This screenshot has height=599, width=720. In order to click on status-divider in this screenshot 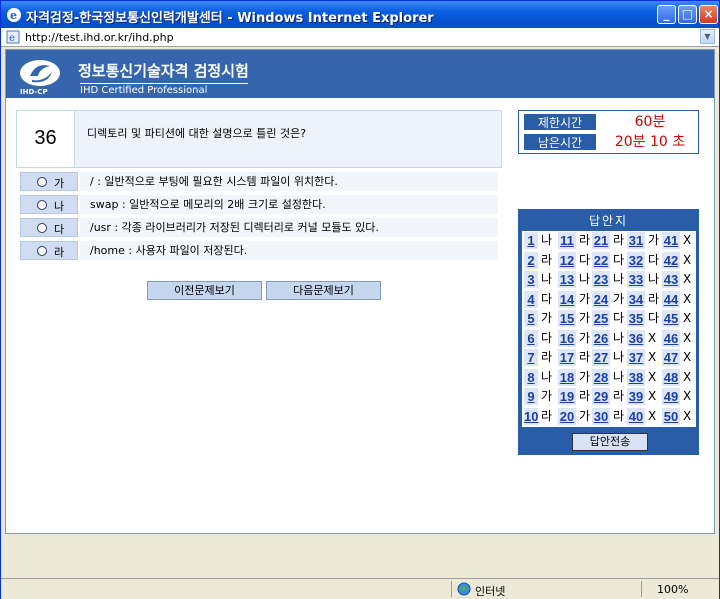, I will do `click(641, 589)`.